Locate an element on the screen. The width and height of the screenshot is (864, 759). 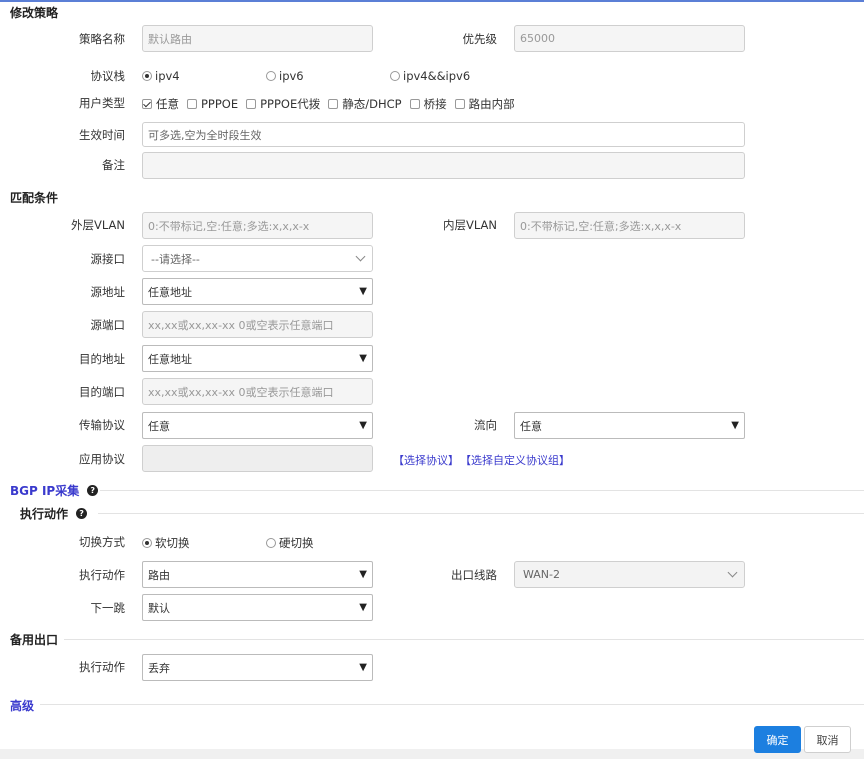
remark-label: 备注 is located at coordinates (113, 165).